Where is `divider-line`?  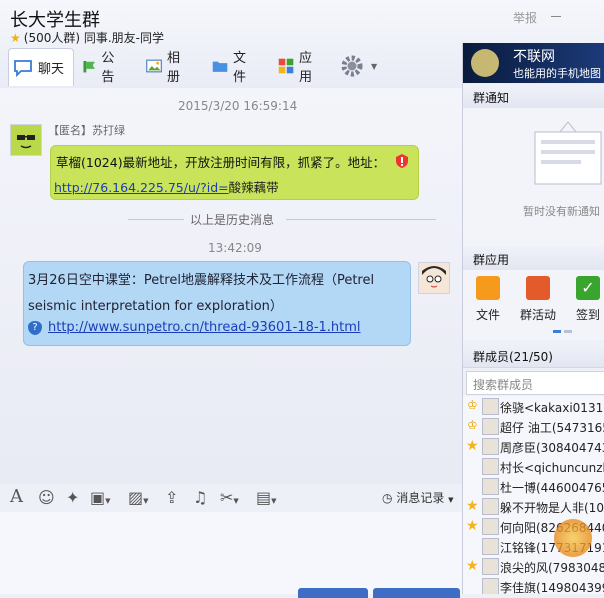
divider-line is located at coordinates (361, 219).